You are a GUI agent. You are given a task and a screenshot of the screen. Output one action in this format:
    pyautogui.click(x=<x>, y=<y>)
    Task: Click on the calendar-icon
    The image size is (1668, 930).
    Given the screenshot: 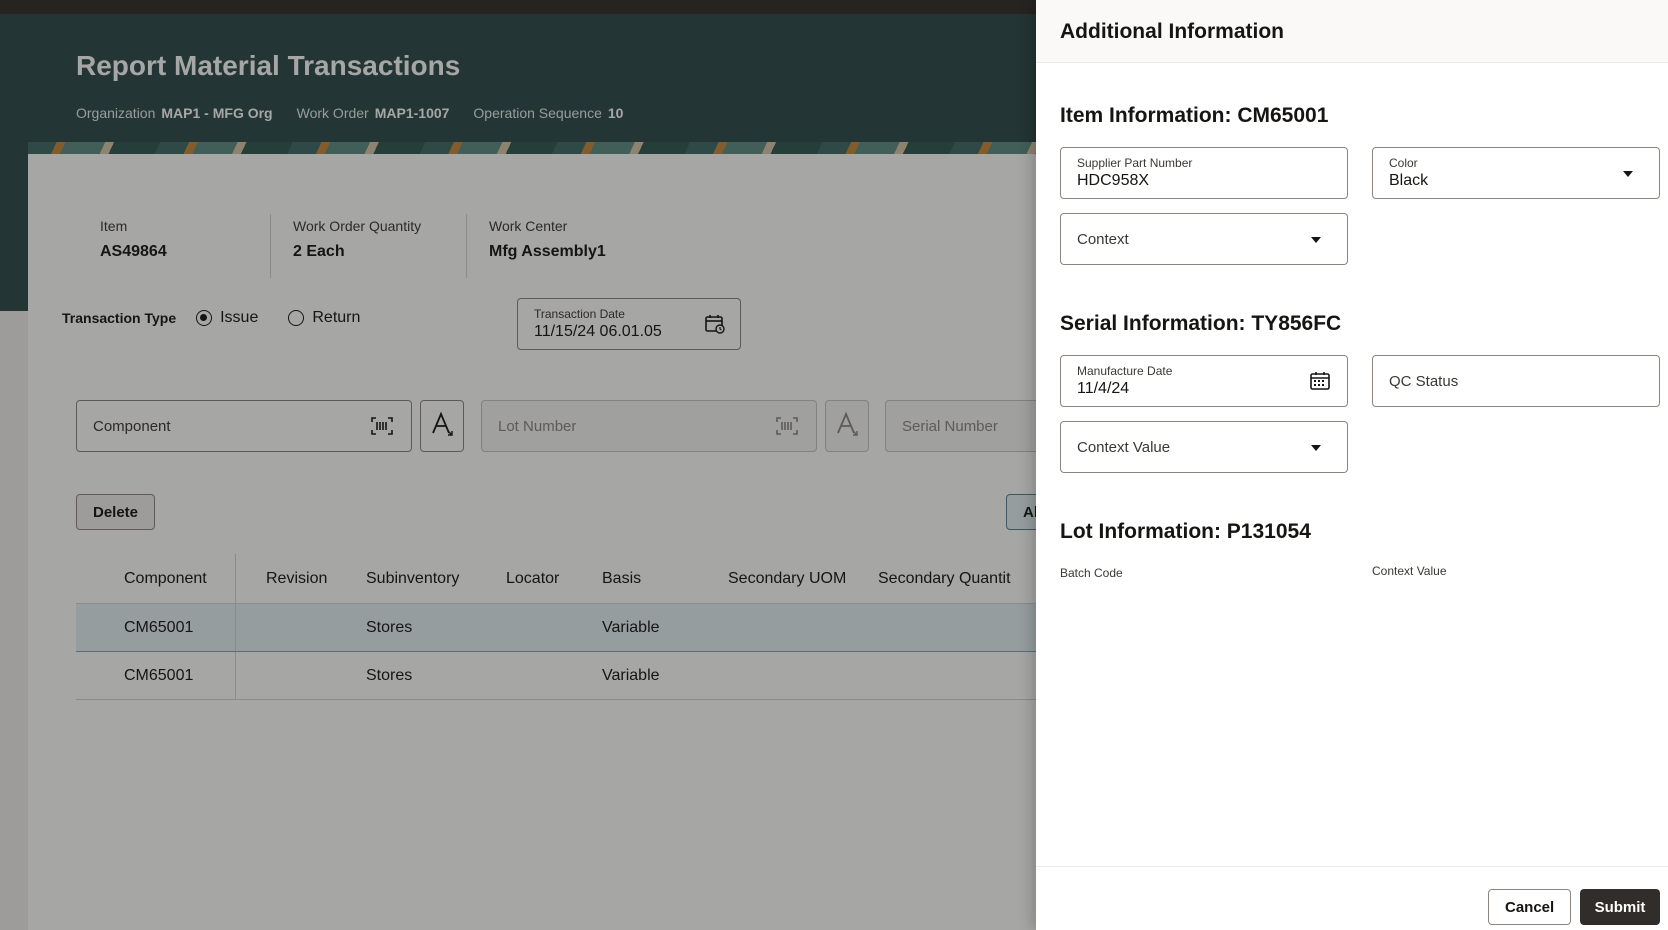 What is the action you would take?
    pyautogui.click(x=1320, y=383)
    